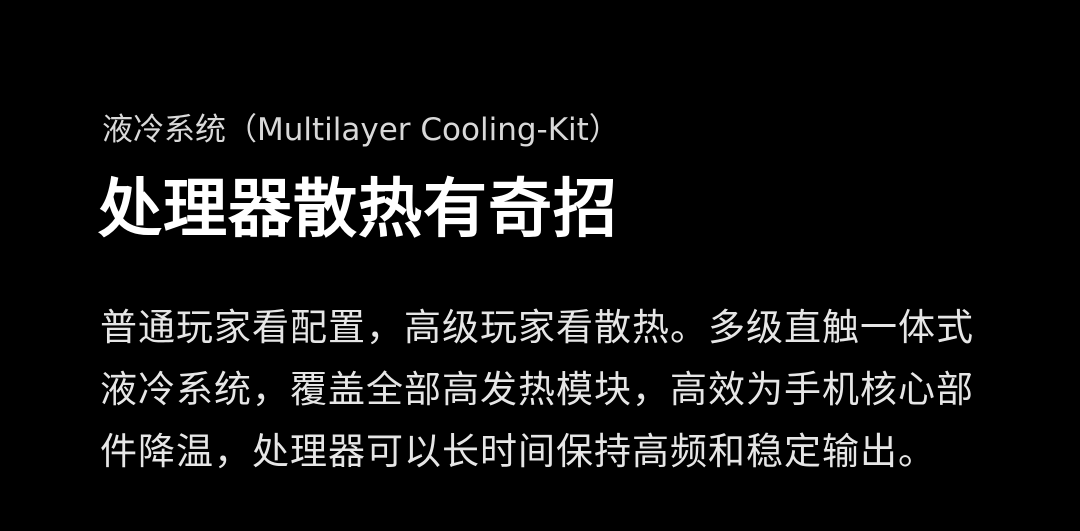 The width and height of the screenshot is (1080, 531). Describe the element at coordinates (361, 130) in the screenshot. I see `section-subtitle: 液冷系统（Multilayer Cooling-Kit）` at that location.